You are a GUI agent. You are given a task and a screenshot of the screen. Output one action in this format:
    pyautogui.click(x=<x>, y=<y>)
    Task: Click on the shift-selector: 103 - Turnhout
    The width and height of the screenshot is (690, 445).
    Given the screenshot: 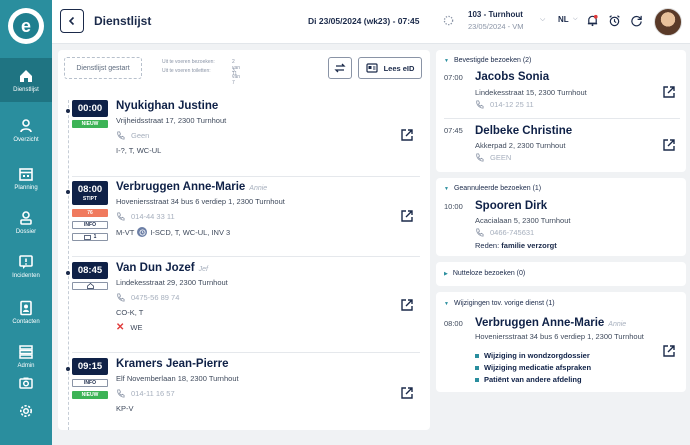 What is the action you would take?
    pyautogui.click(x=495, y=14)
    